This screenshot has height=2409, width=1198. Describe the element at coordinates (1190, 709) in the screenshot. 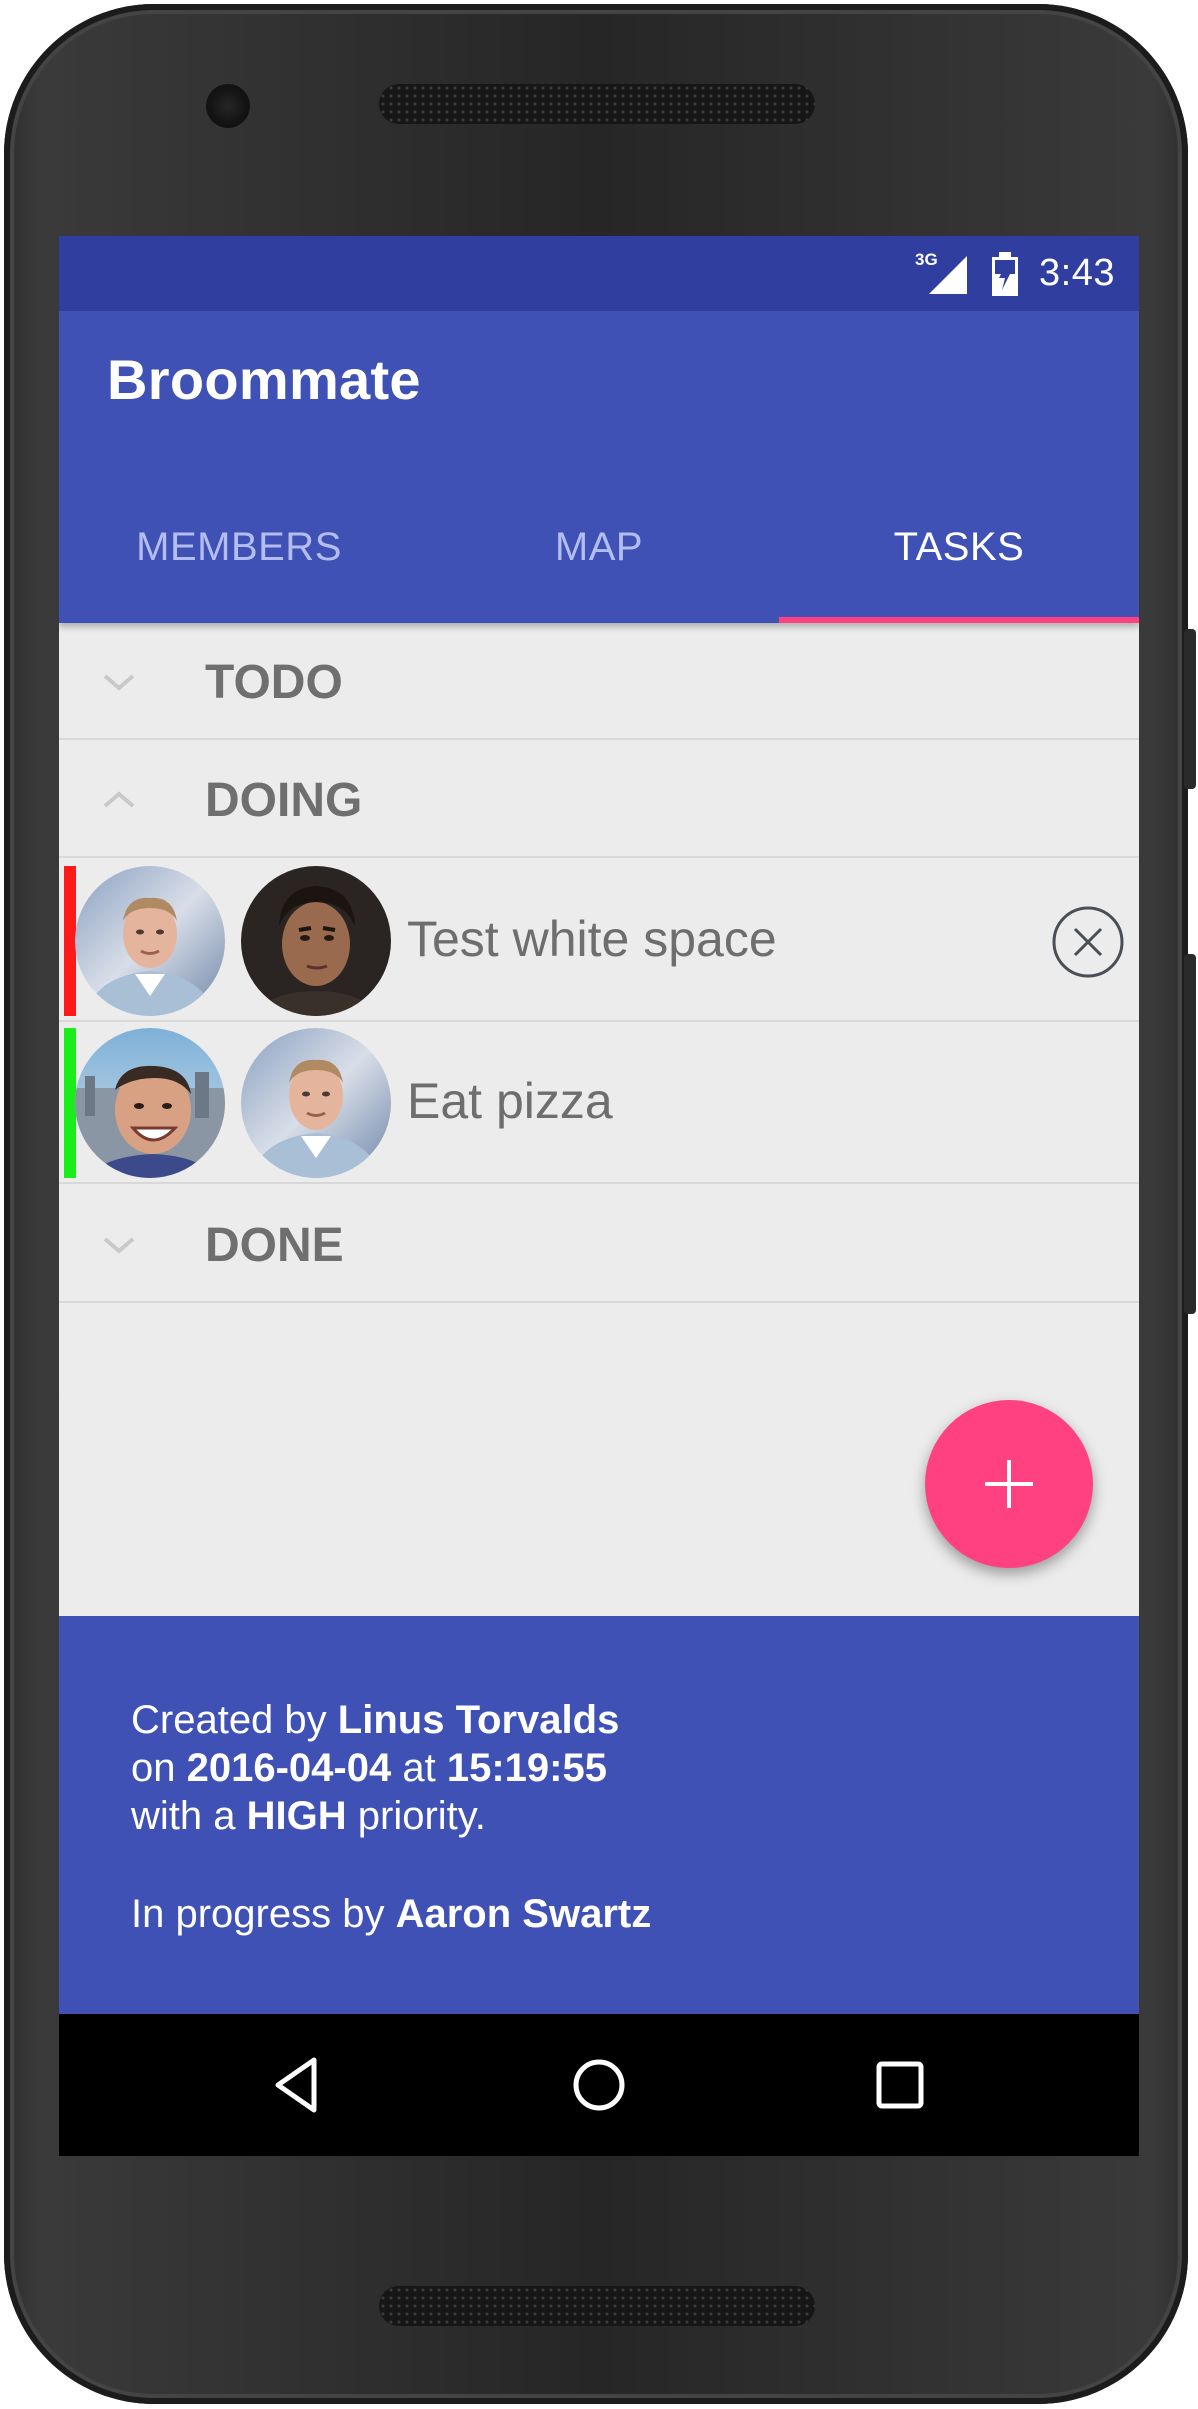

I see `power-button` at that location.